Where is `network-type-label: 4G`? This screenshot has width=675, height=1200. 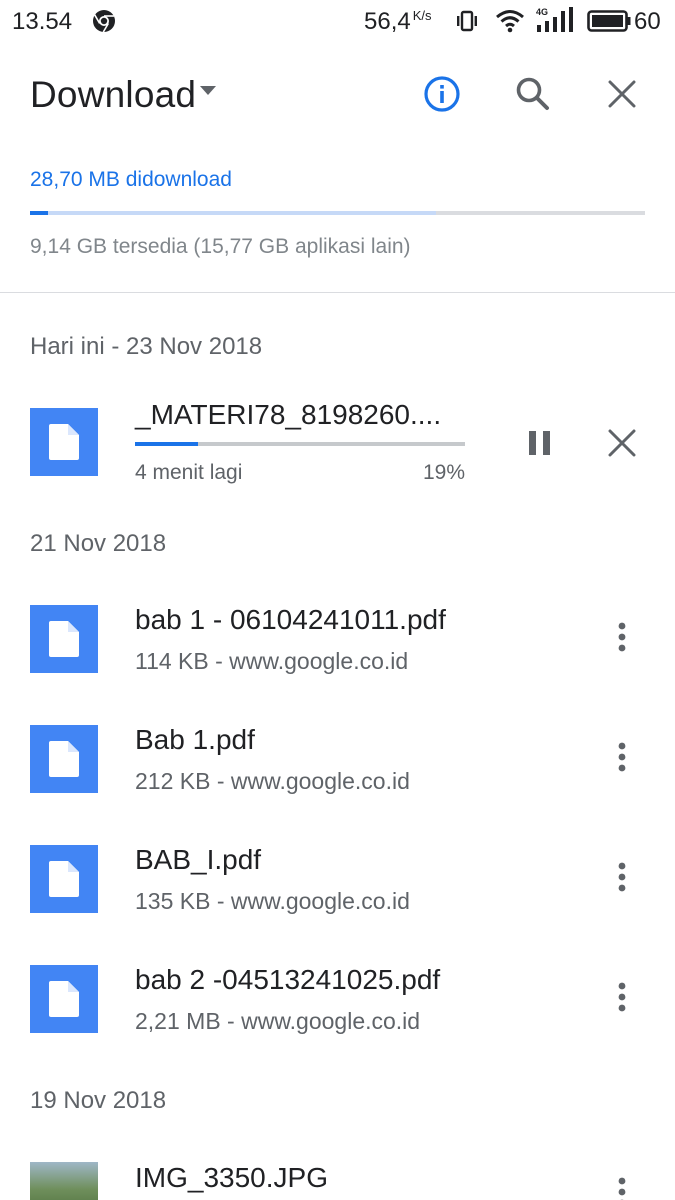 network-type-label: 4G is located at coordinates (542, 12).